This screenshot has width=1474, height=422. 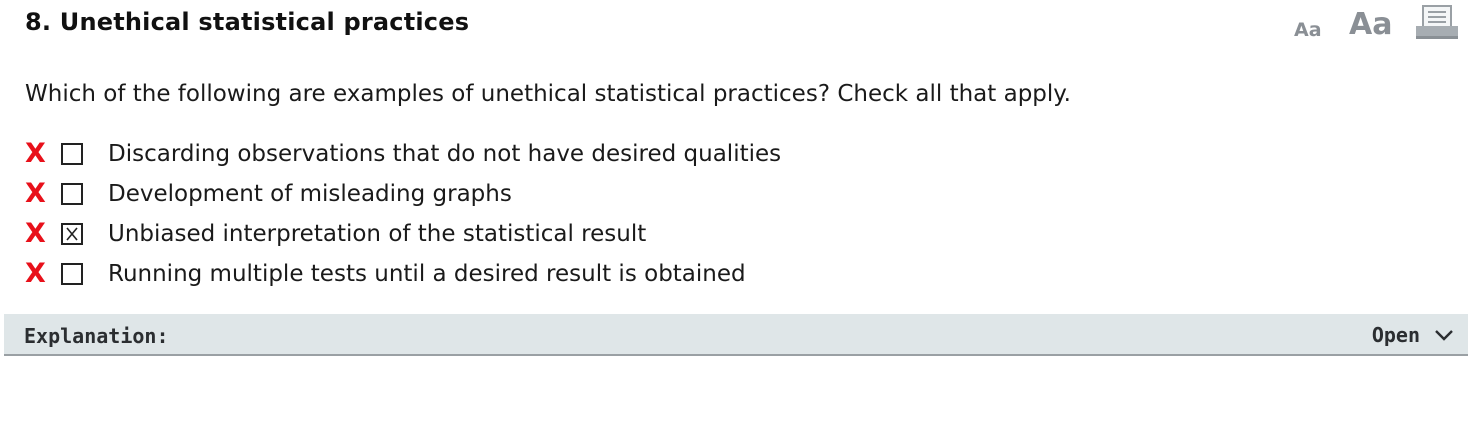 I want to click on chevron-down-icon, so click(x=1444, y=335).